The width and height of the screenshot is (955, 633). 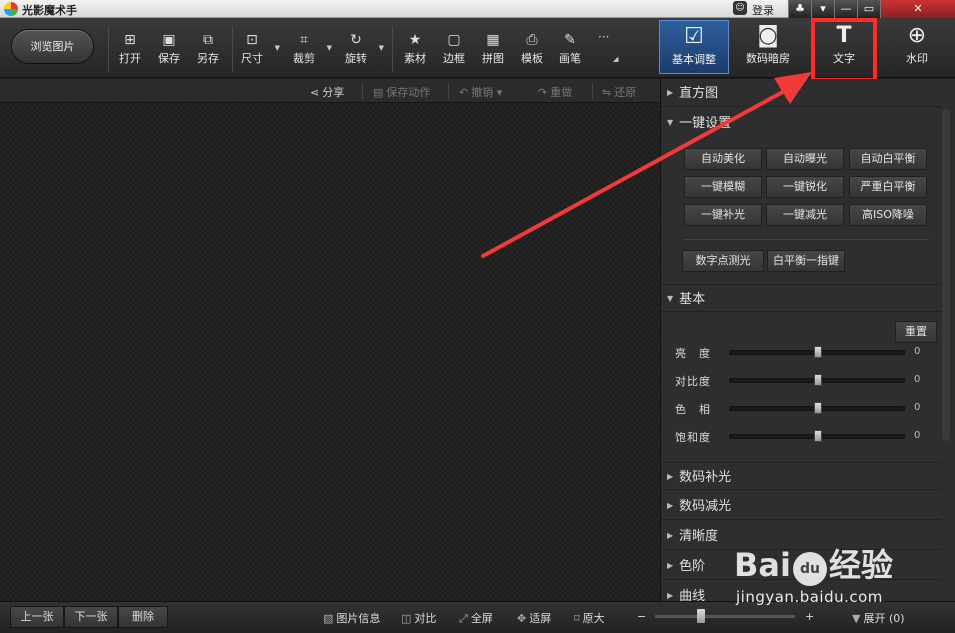 I want to click on reset-button: 重置, so click(x=916, y=332).